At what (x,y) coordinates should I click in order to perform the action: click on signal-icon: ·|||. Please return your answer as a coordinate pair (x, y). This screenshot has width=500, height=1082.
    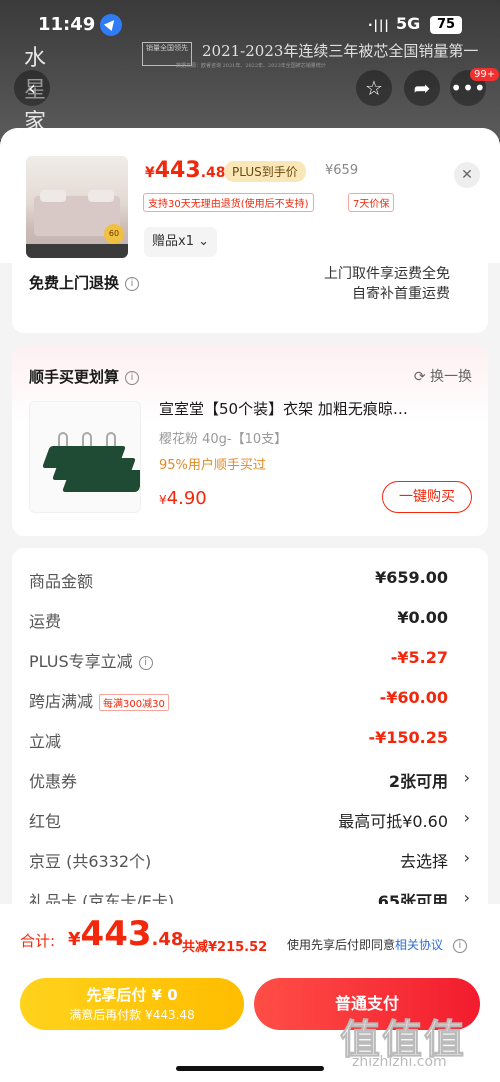
    Looking at the image, I should click on (379, 25).